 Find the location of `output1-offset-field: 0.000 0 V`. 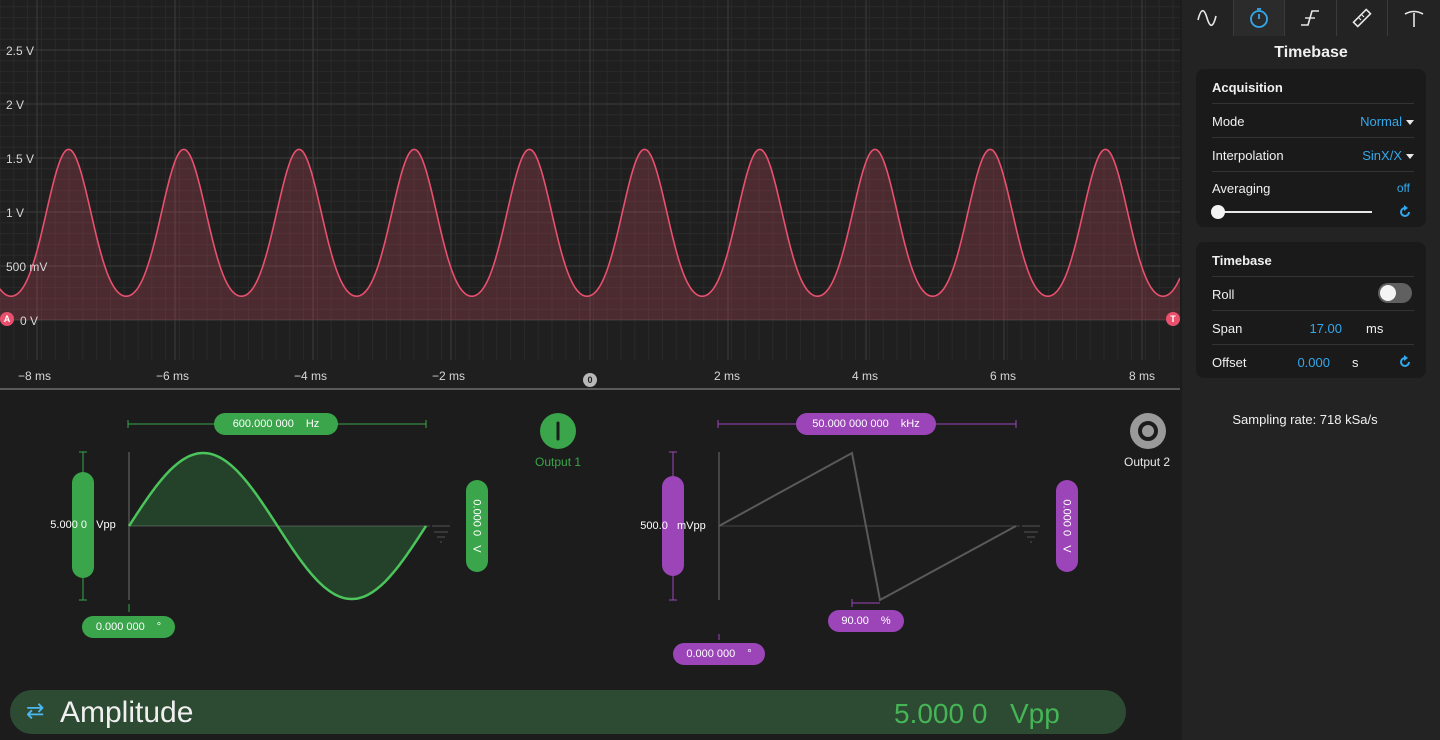

output1-offset-field: 0.000 0 V is located at coordinates (477, 526).